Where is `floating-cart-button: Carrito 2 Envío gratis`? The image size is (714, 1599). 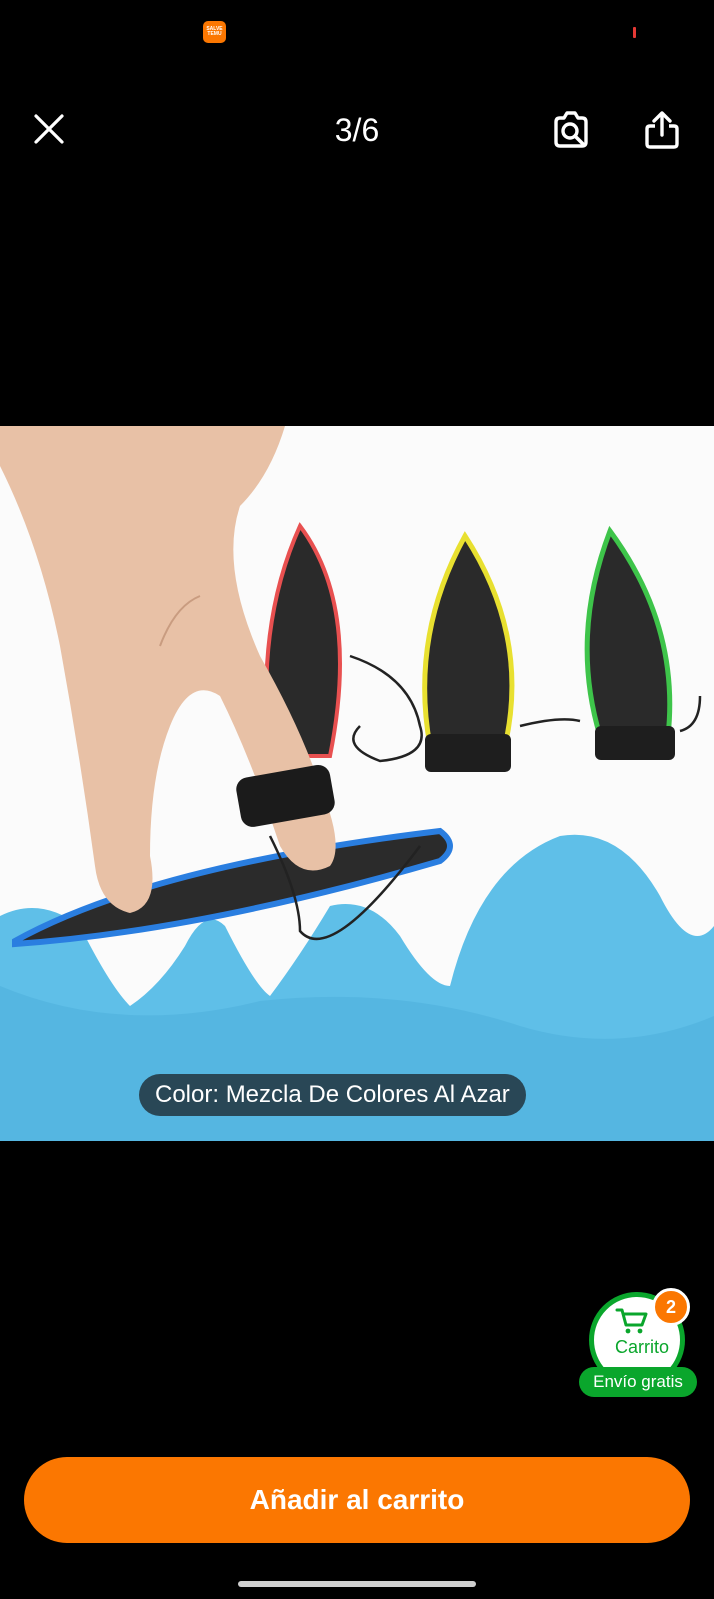 floating-cart-button: Carrito 2 Envío gratis is located at coordinates (638, 1344).